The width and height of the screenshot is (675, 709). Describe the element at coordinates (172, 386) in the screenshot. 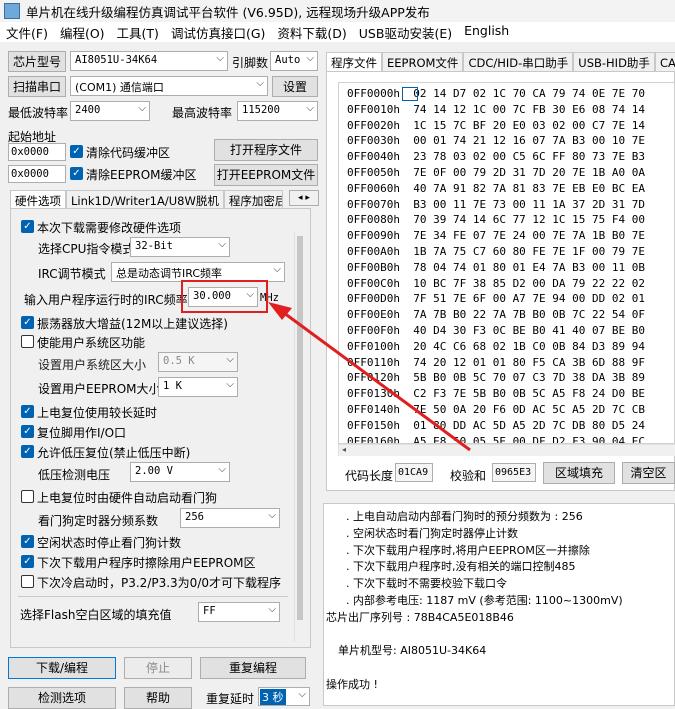

I see `eeprom-size-value: 1 K` at that location.